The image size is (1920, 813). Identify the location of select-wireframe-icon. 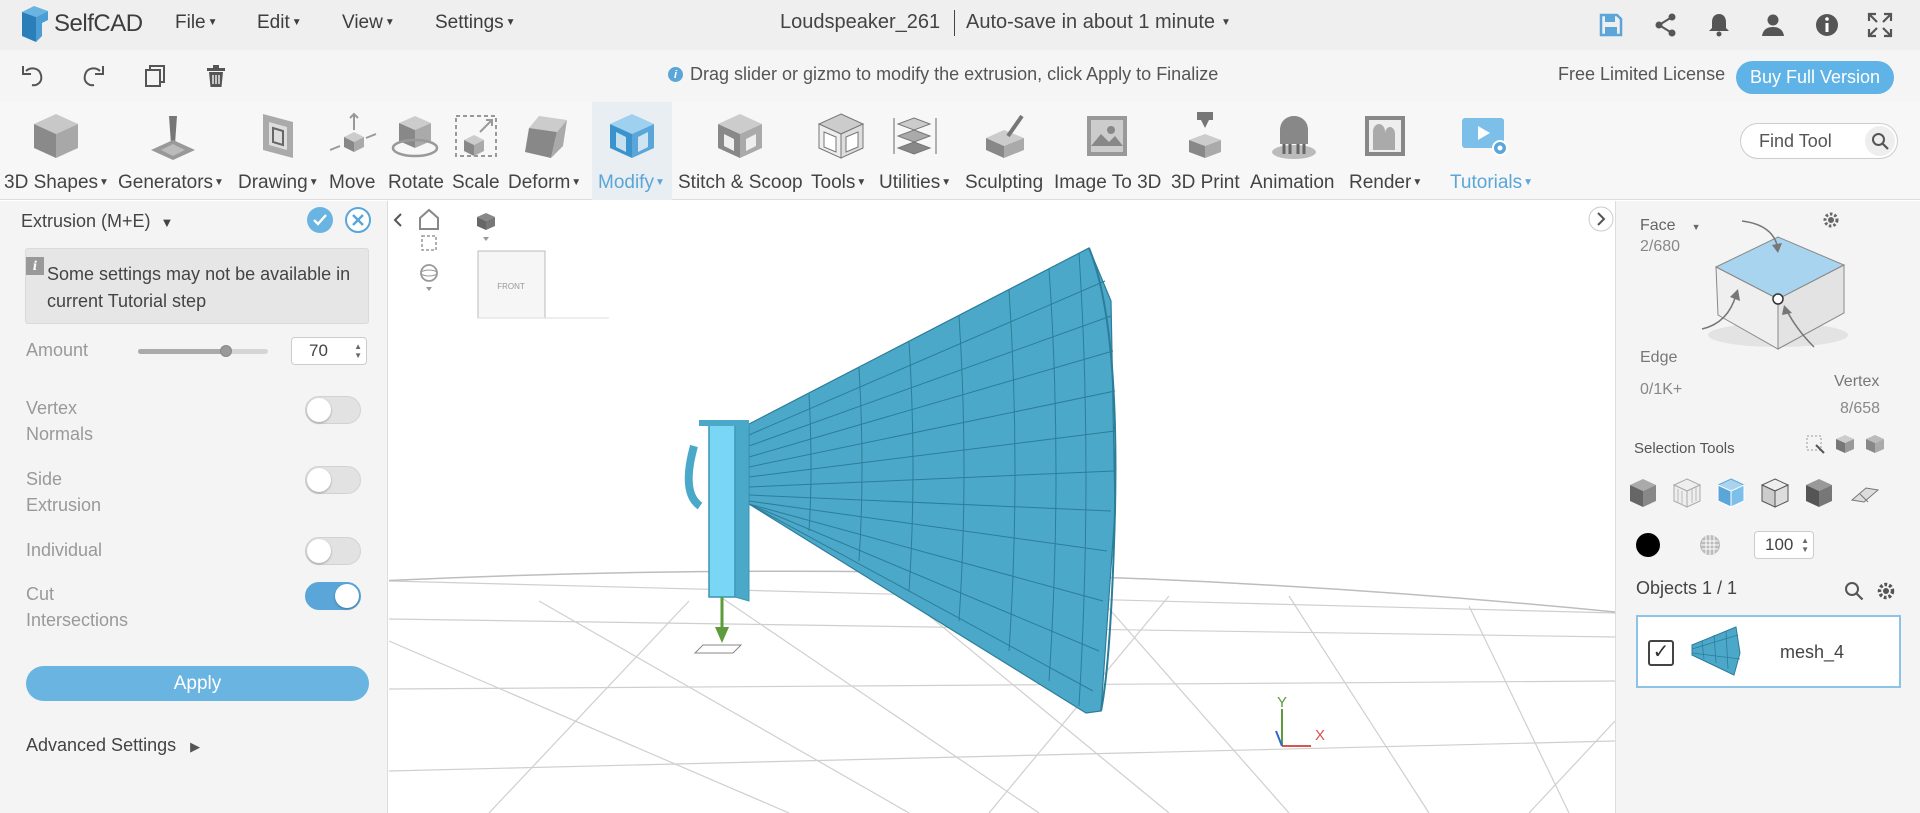
(1687, 493).